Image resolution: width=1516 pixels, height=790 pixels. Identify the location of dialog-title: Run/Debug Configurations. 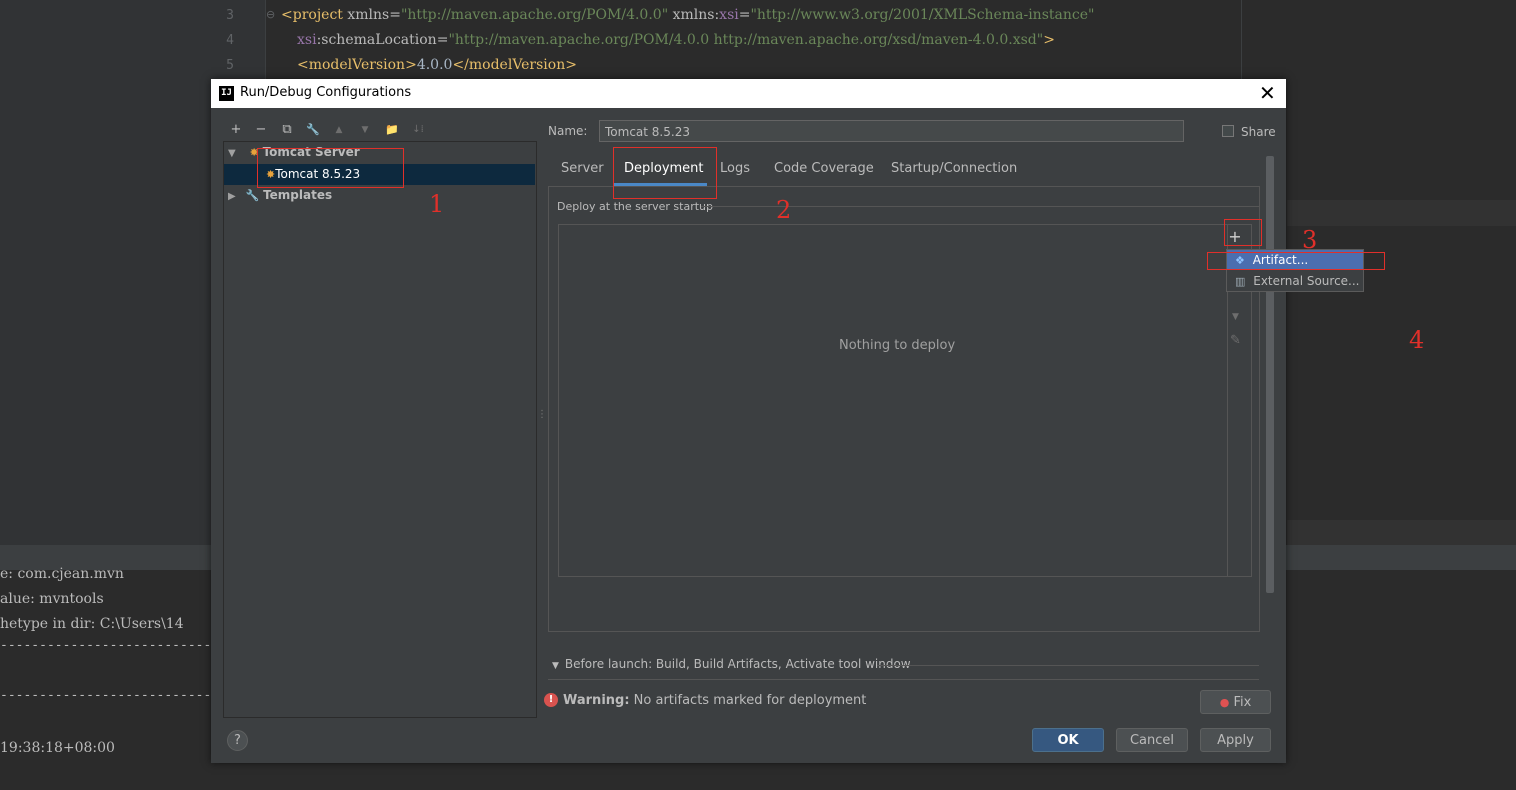
(326, 92).